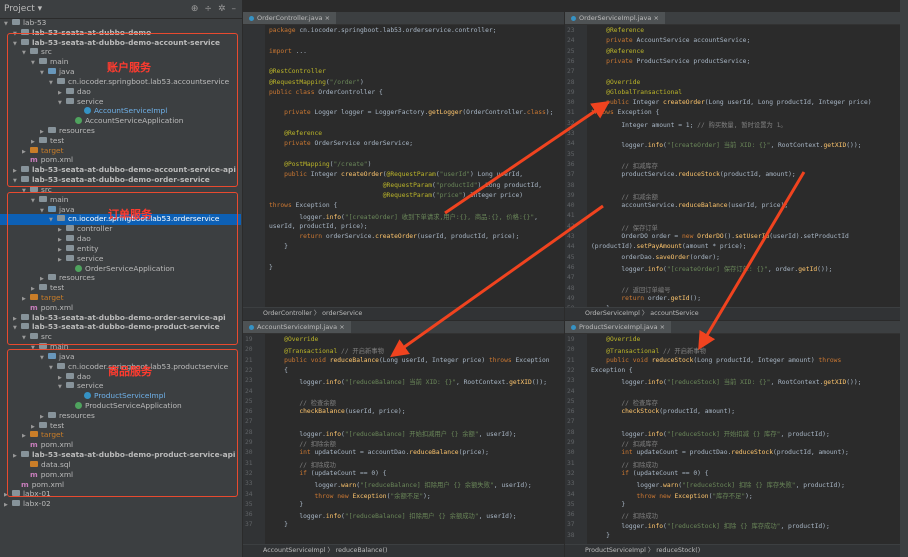 This screenshot has width=908, height=557. I want to click on line-number: 45, so click(571, 257).